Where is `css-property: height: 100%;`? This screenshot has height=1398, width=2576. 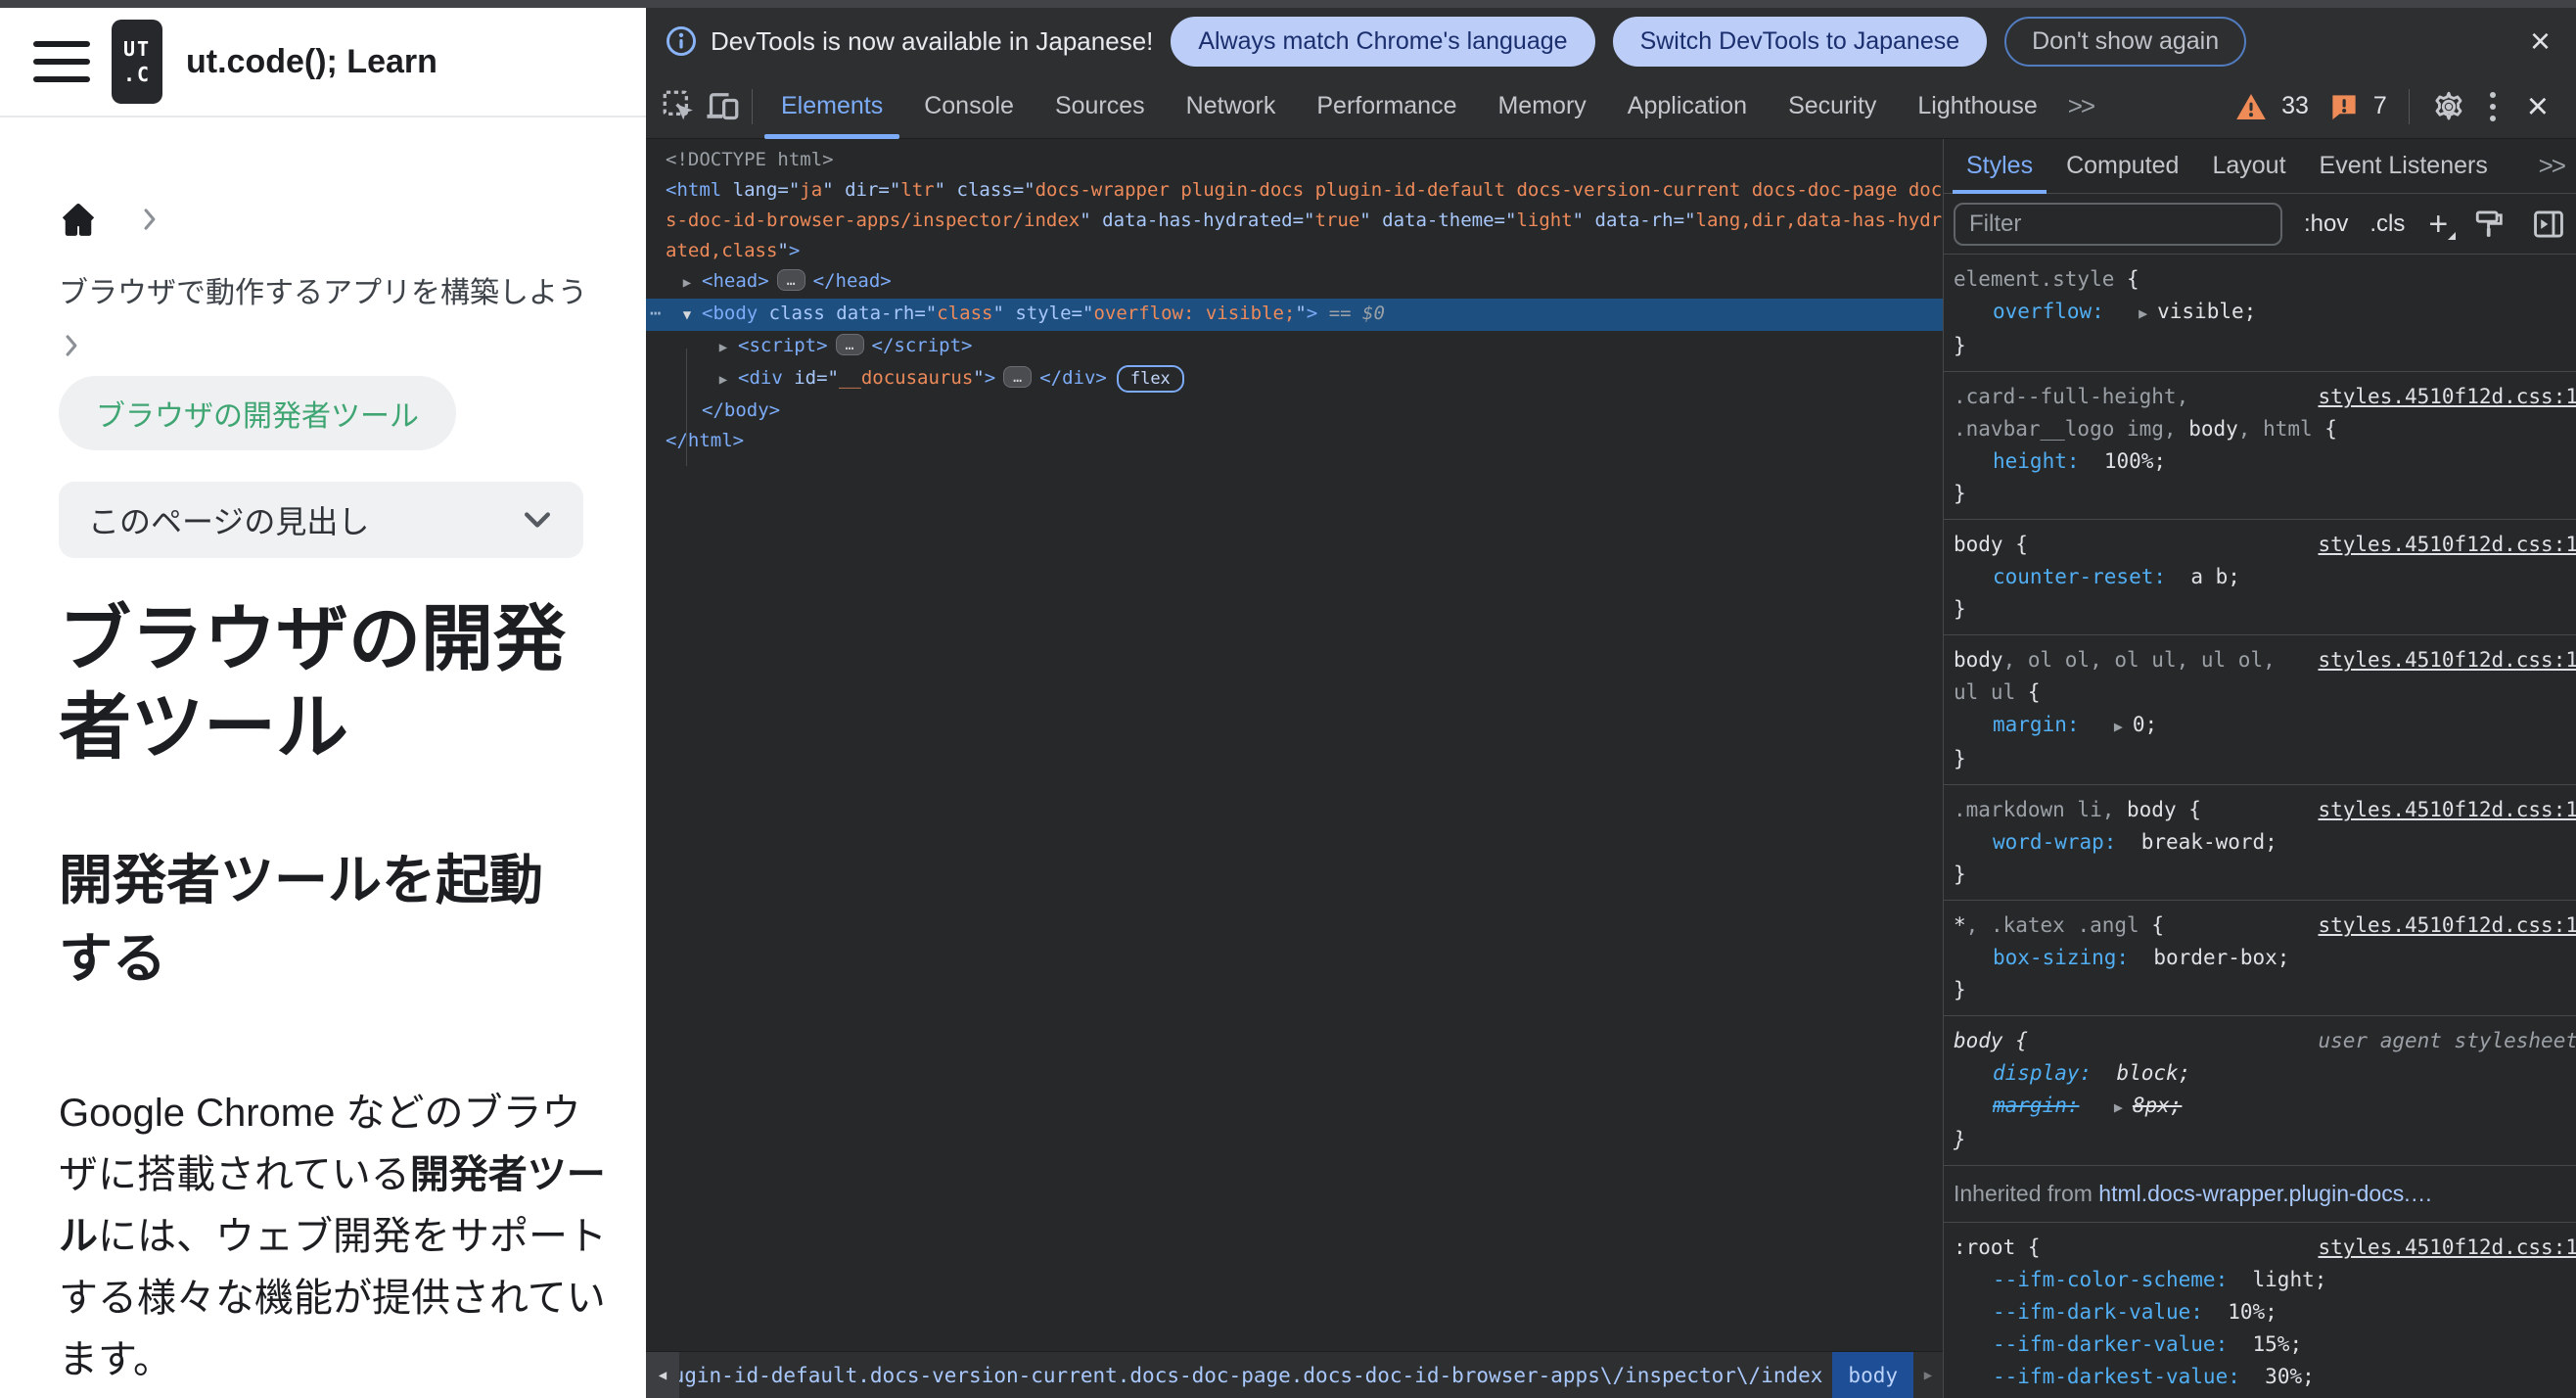
css-property: height: 100%; is located at coordinates (2265, 461).